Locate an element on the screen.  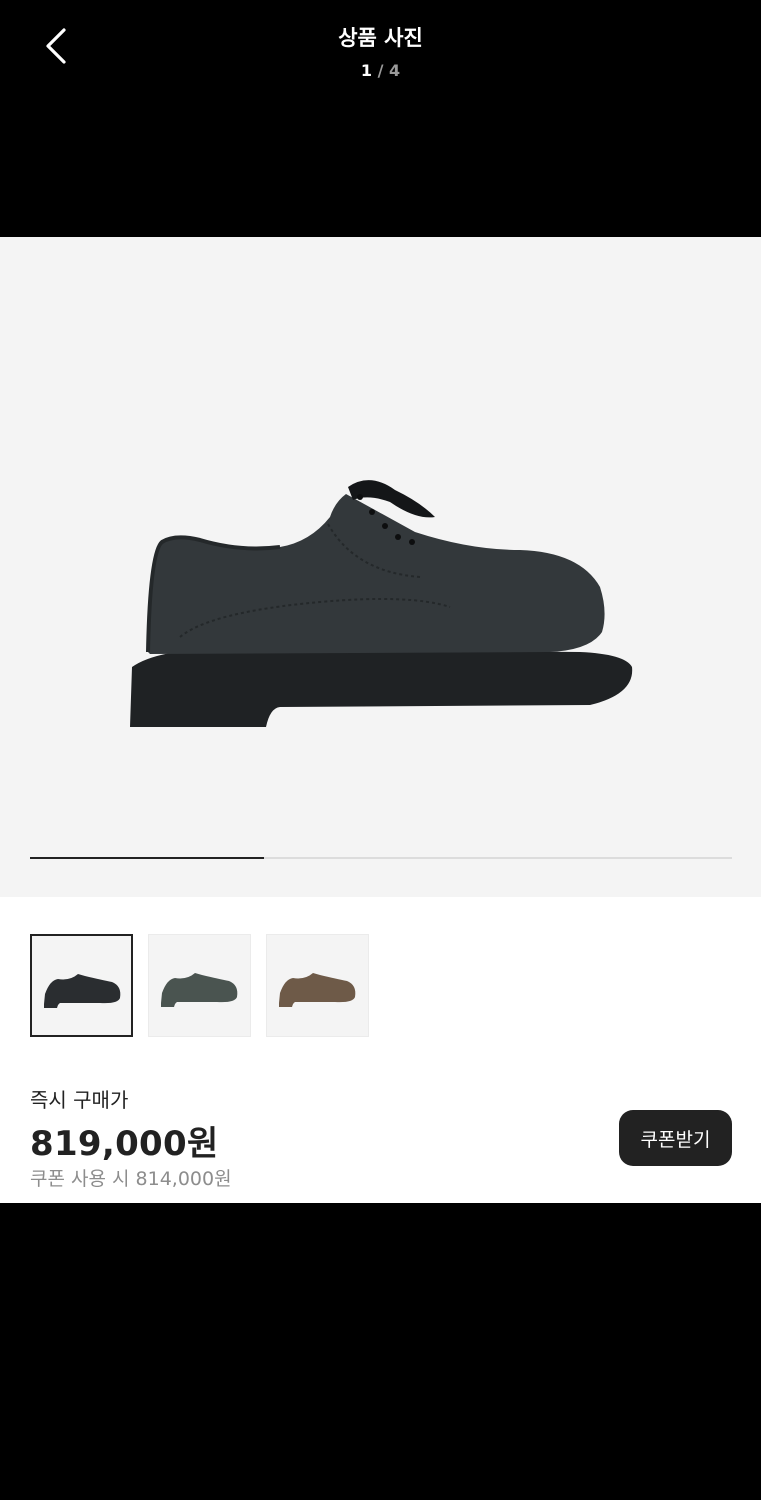
instant-price-label: 즉시 구매가 is located at coordinates (79, 1100).